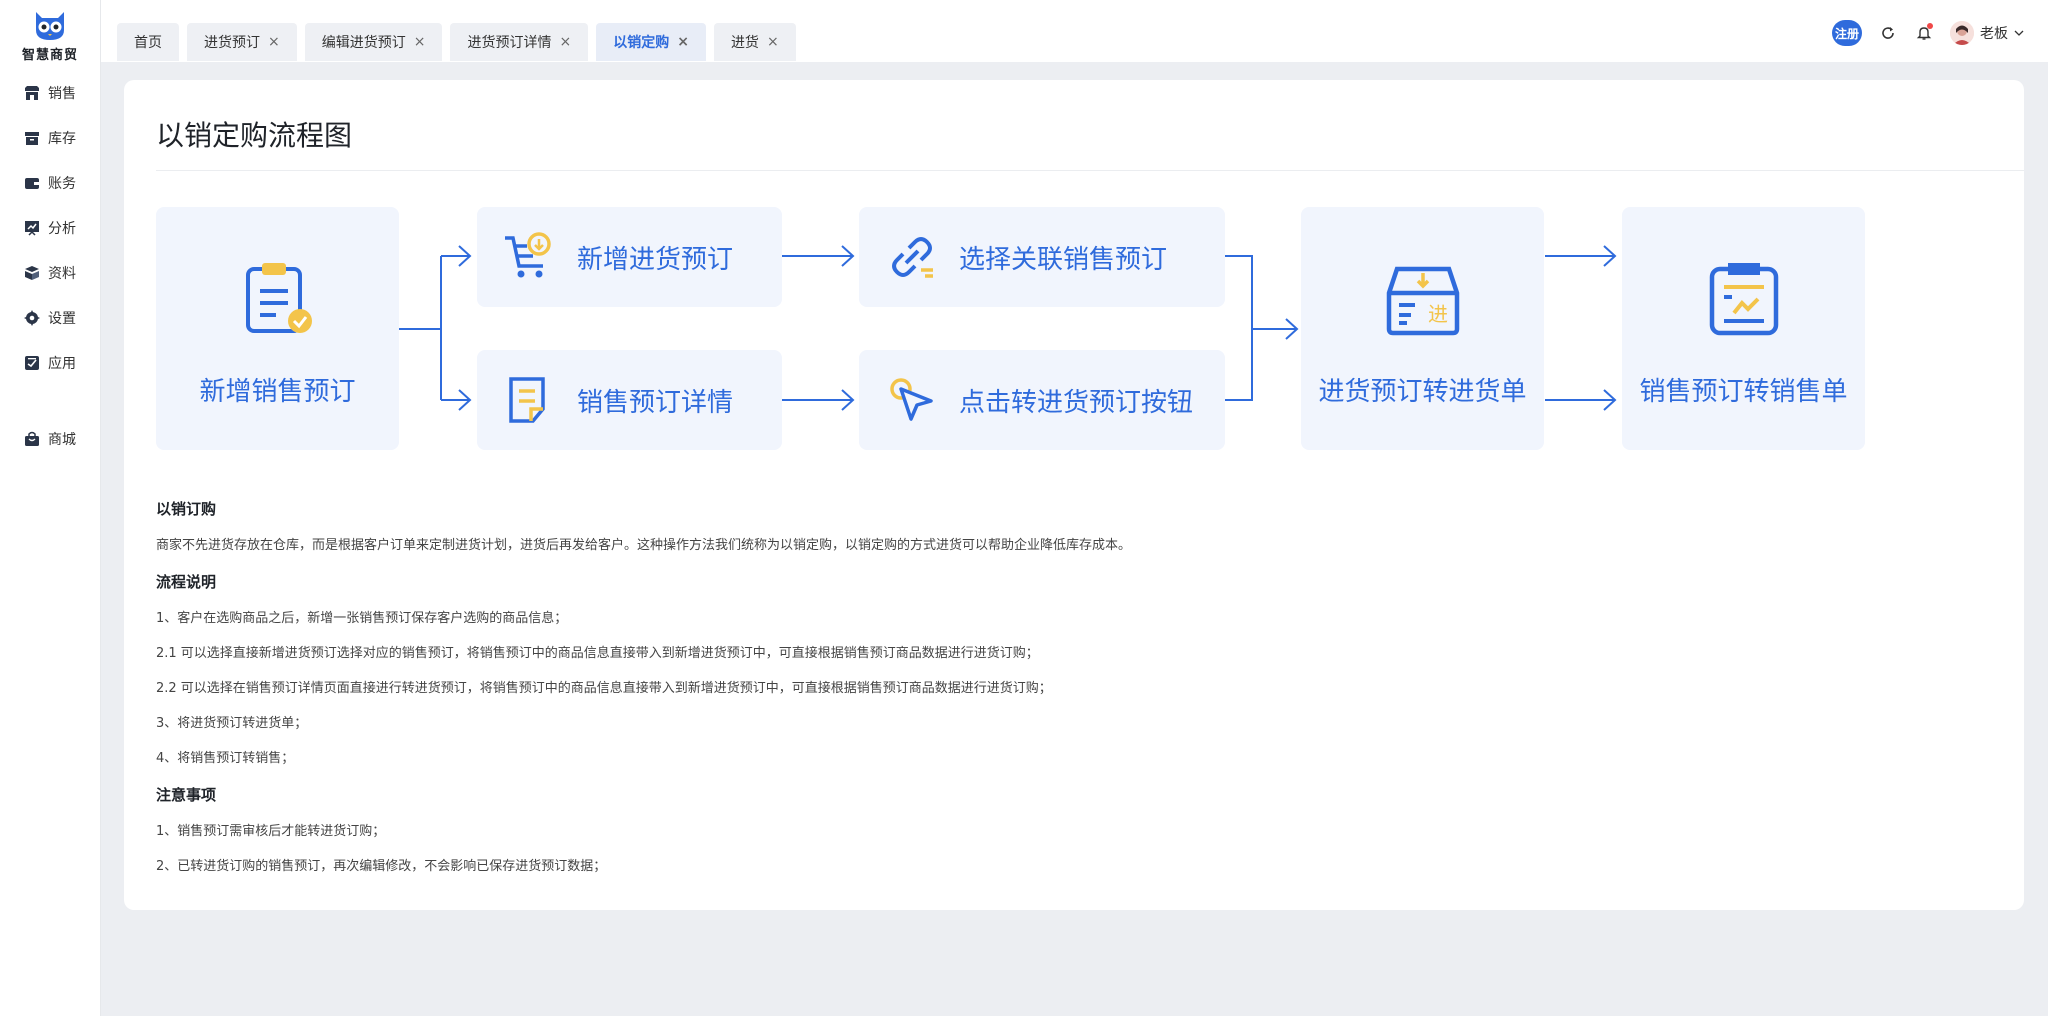 Image resolution: width=2048 pixels, height=1016 pixels. Describe the element at coordinates (1438, 314) in the screenshot. I see `jin-badge-text: 进` at that location.